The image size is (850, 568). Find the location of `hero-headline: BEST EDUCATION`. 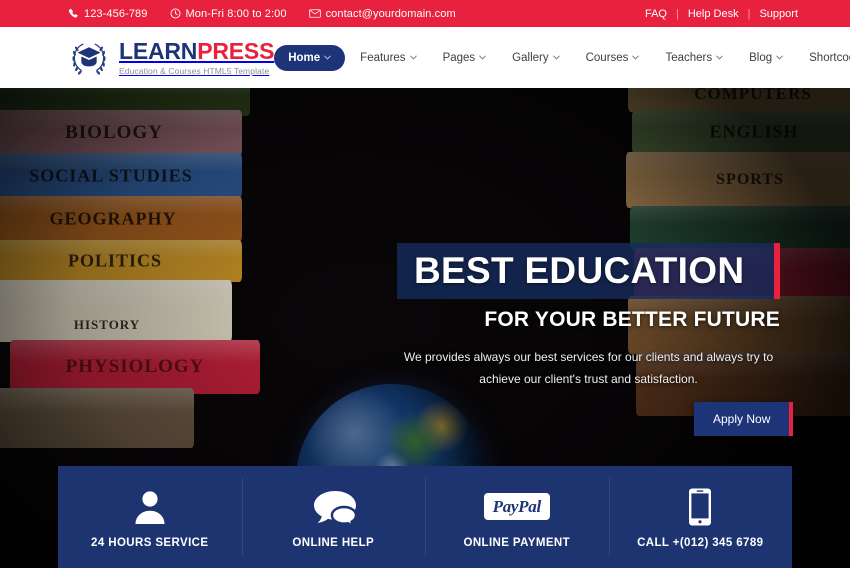

hero-headline: BEST EDUCATION is located at coordinates (579, 270).